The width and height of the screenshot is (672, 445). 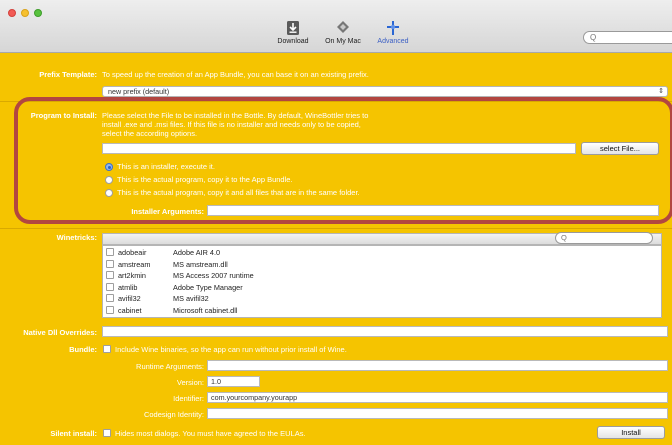 I want to click on winetricks-name: cabinet, so click(x=130, y=310).